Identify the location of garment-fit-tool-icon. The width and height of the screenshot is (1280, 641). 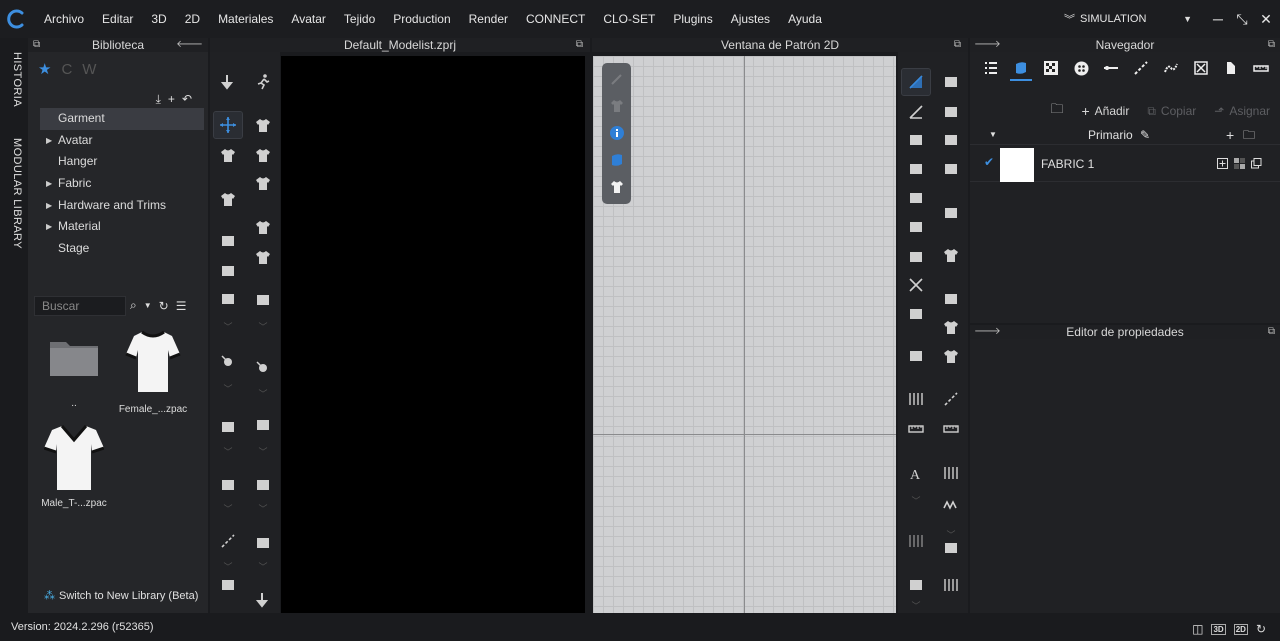
(951, 255).